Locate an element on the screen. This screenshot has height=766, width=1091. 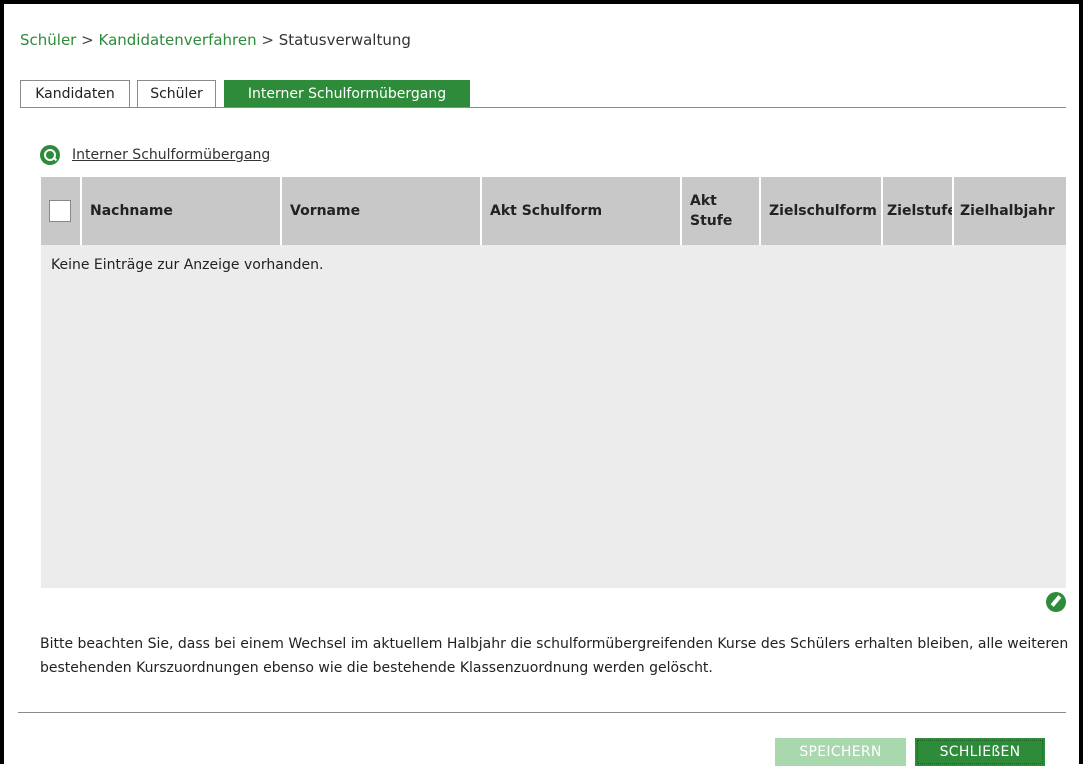
column-header-vorname: Vorname is located at coordinates (382, 211).